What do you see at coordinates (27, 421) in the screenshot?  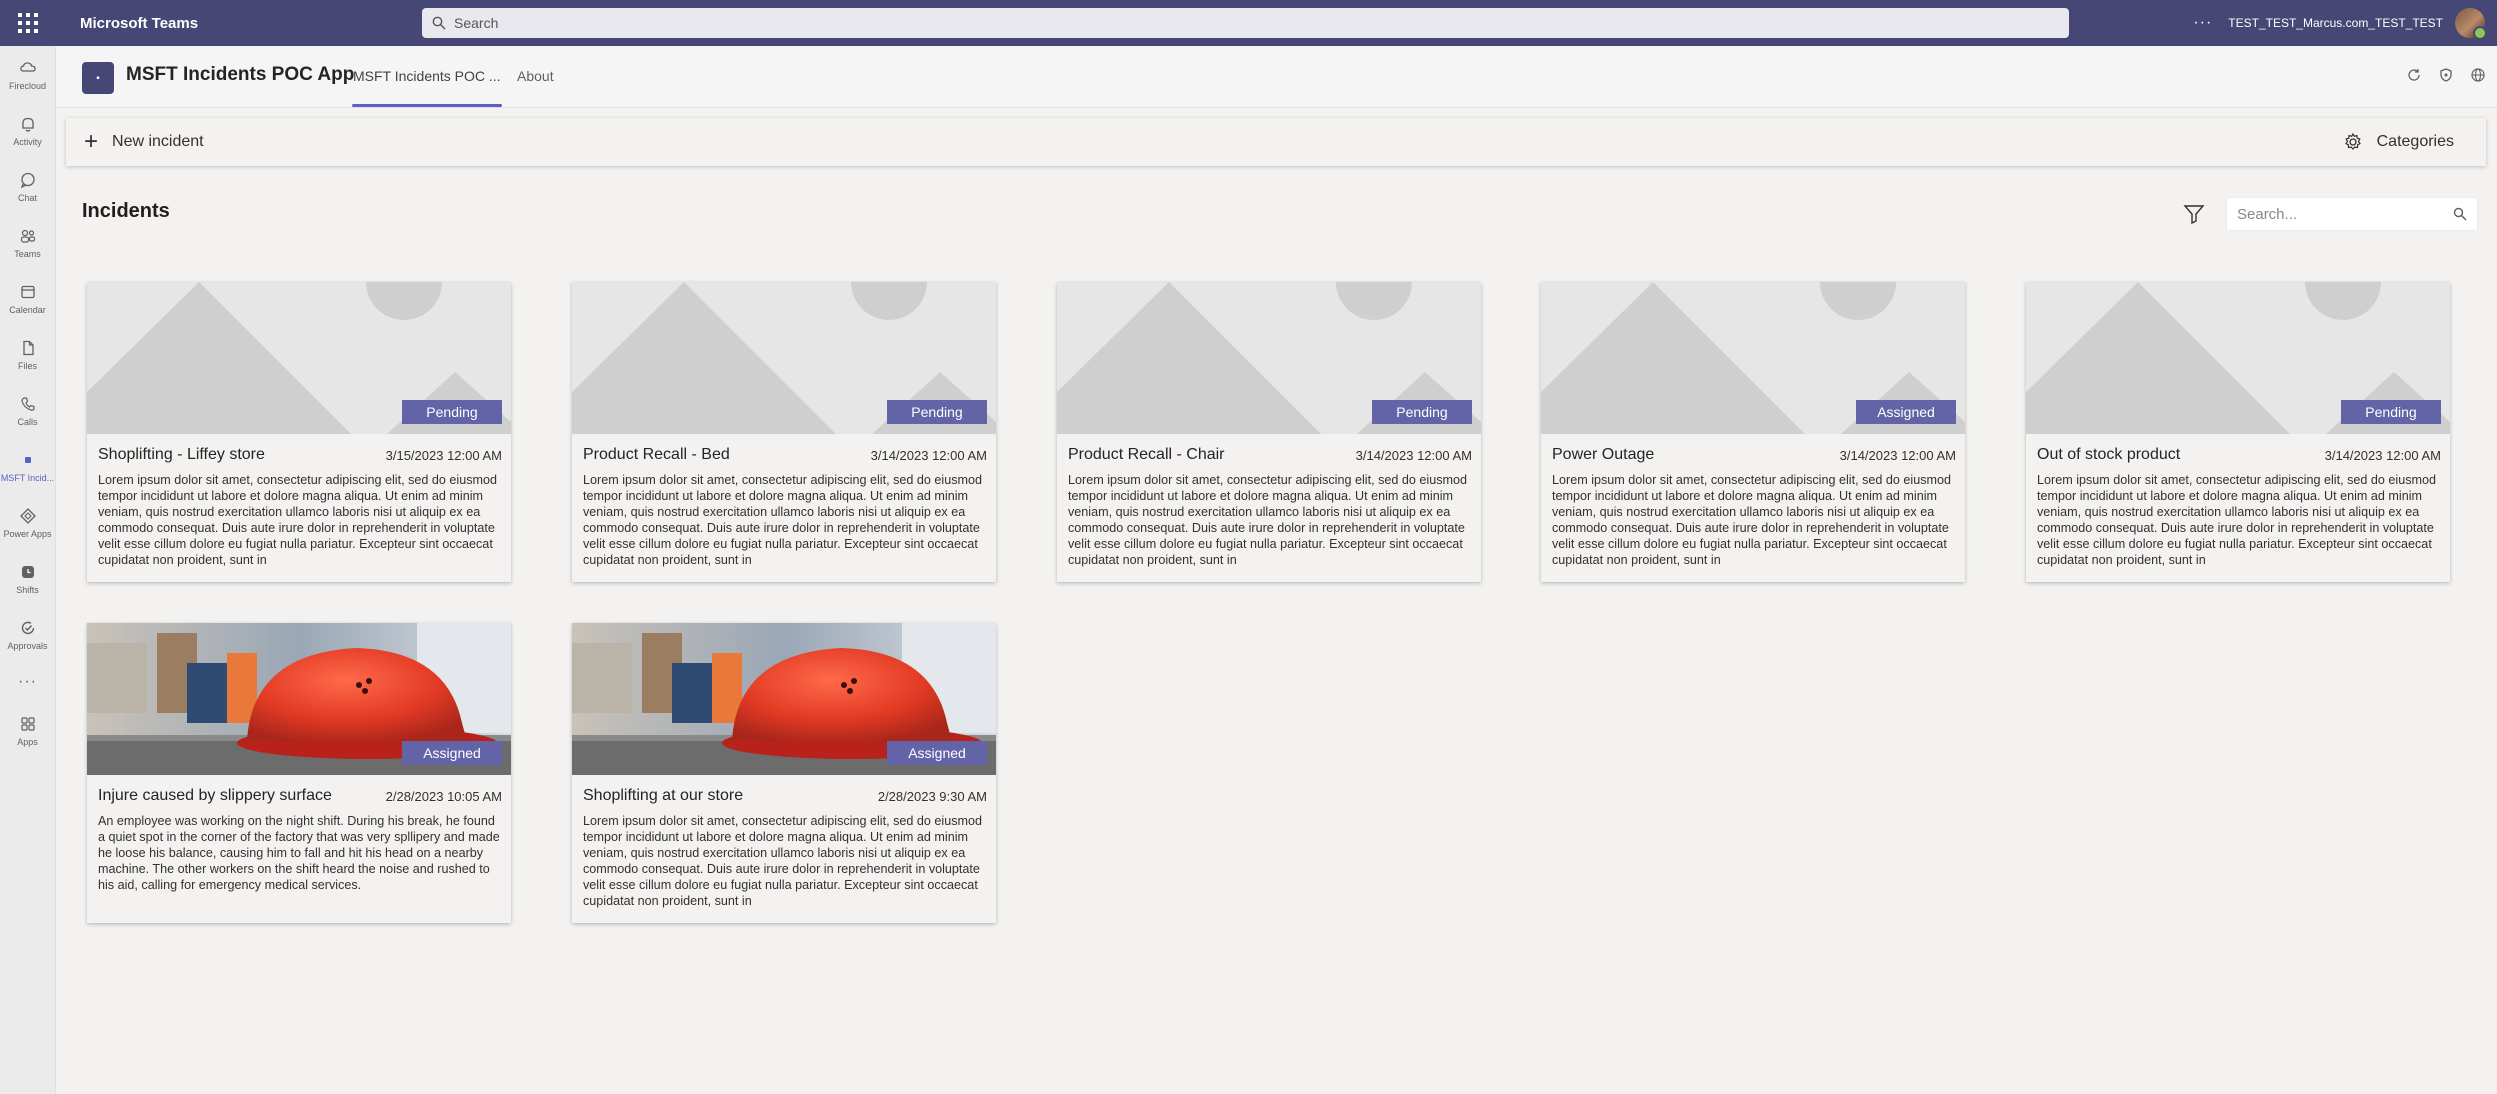 I see `rail-label: Calls` at bounding box center [27, 421].